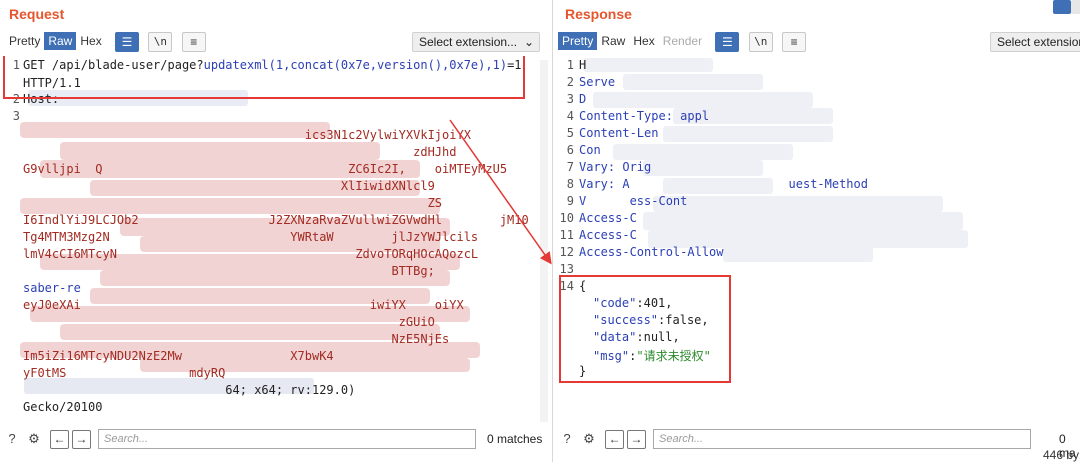 This screenshot has width=1080, height=462. I want to click on arrow-line, so click(500, 192).